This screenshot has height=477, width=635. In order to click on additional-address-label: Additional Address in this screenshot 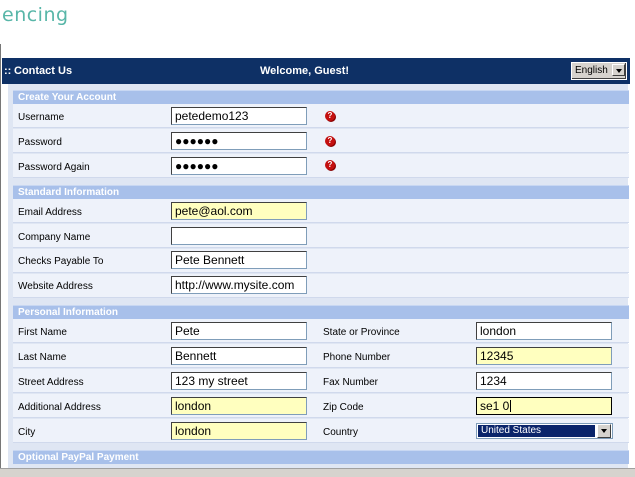, I will do `click(59, 407)`.